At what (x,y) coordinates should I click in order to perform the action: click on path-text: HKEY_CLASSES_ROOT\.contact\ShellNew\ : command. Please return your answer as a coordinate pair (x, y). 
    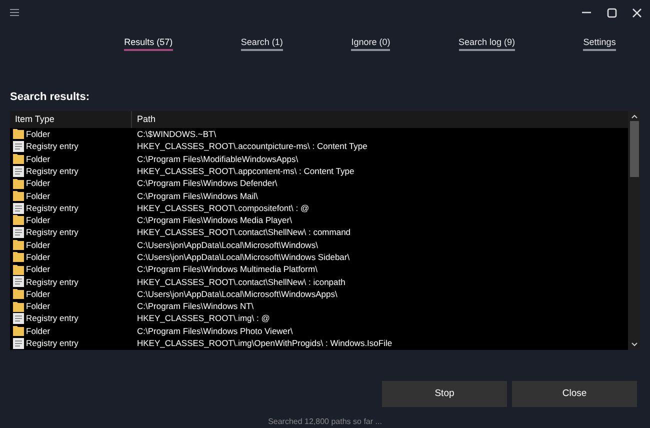
    Looking at the image, I should click on (244, 232).